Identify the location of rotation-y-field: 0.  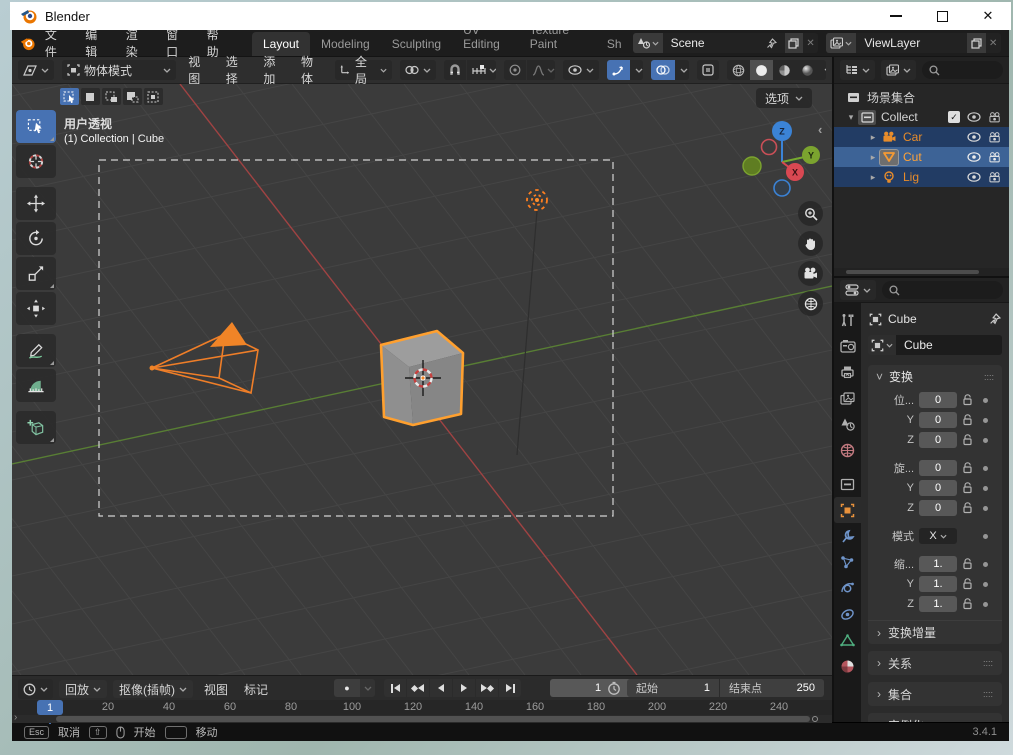
(938, 488).